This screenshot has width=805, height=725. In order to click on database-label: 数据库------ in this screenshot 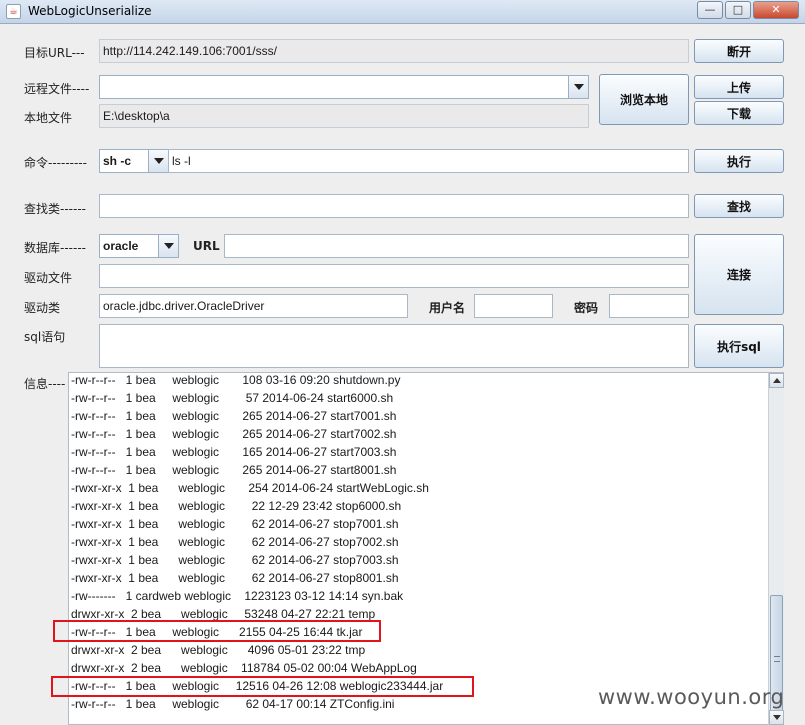, I will do `click(55, 248)`.